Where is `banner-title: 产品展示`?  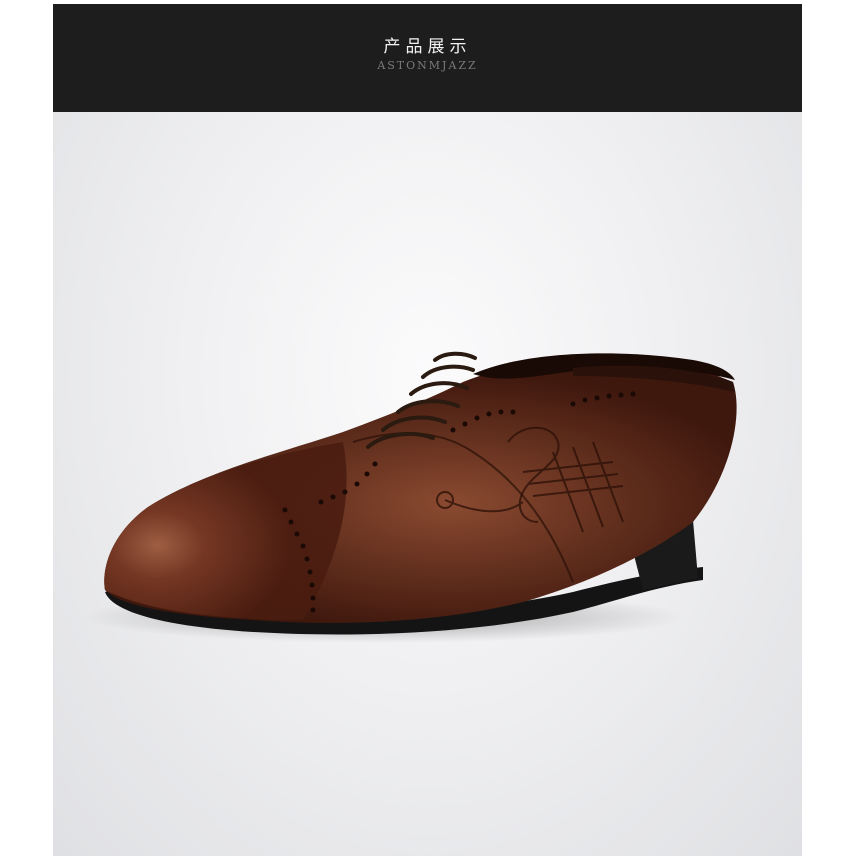 banner-title: 产品展示 is located at coordinates (427, 47).